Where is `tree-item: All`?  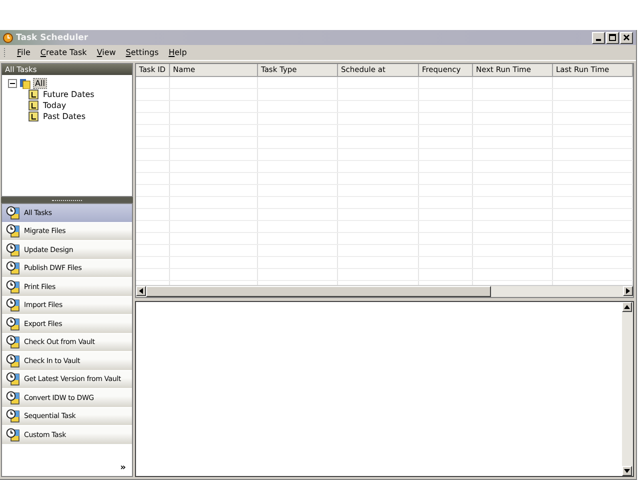
tree-item: All is located at coordinates (40, 83).